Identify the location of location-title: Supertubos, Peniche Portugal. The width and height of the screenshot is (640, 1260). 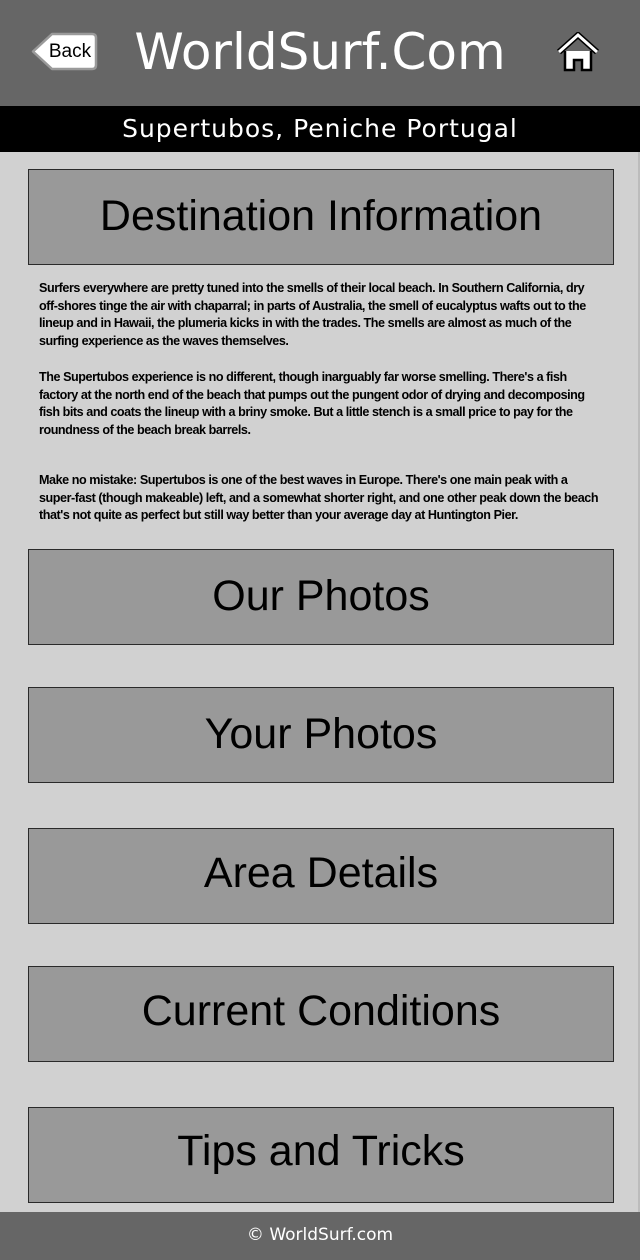
(320, 128).